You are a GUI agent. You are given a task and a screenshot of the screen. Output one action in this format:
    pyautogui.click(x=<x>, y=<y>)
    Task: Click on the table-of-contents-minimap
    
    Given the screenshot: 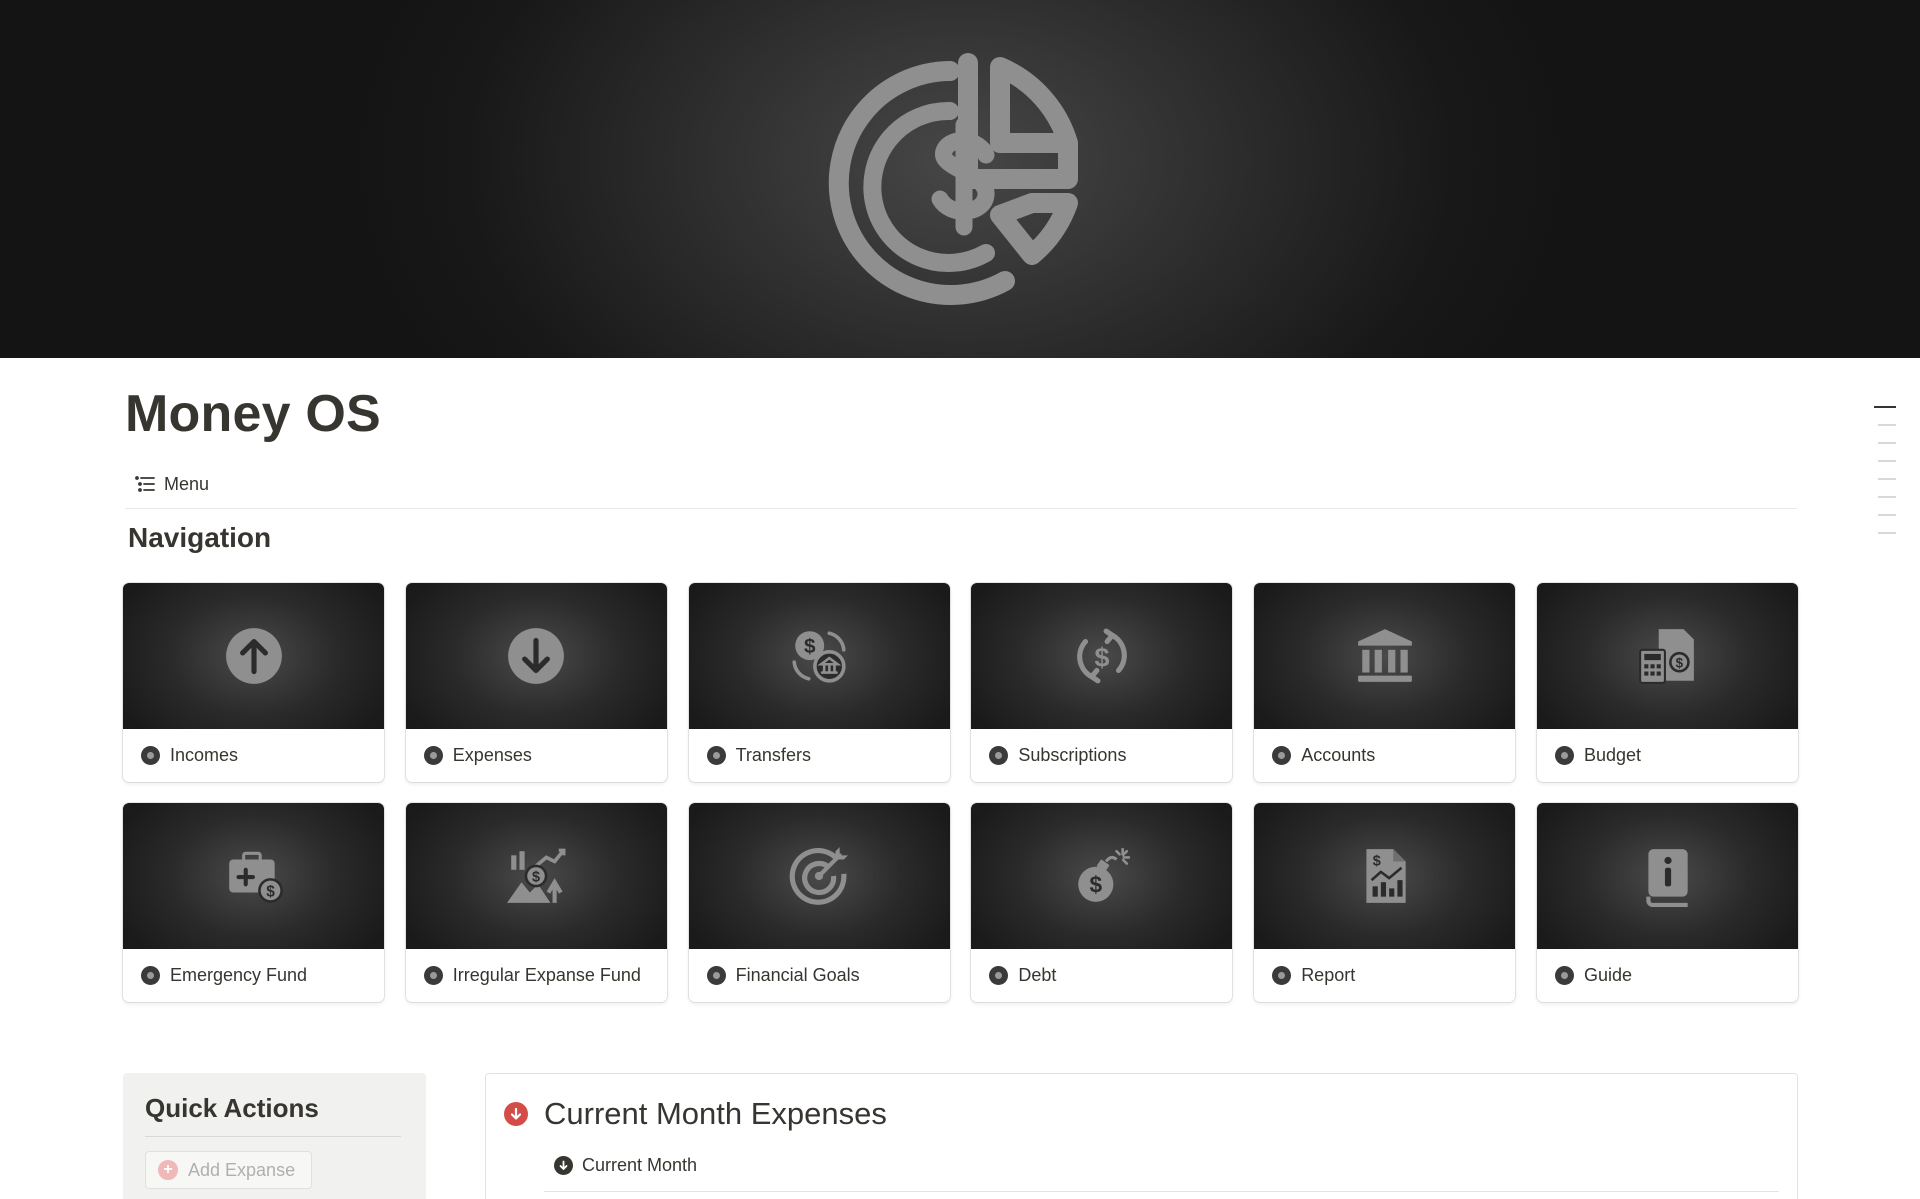 What is the action you would take?
    pyautogui.click(x=1885, y=478)
    